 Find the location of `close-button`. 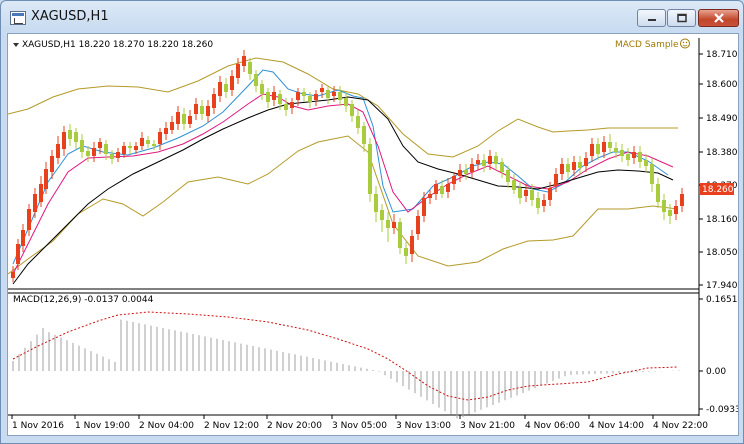

close-button is located at coordinates (718, 18).